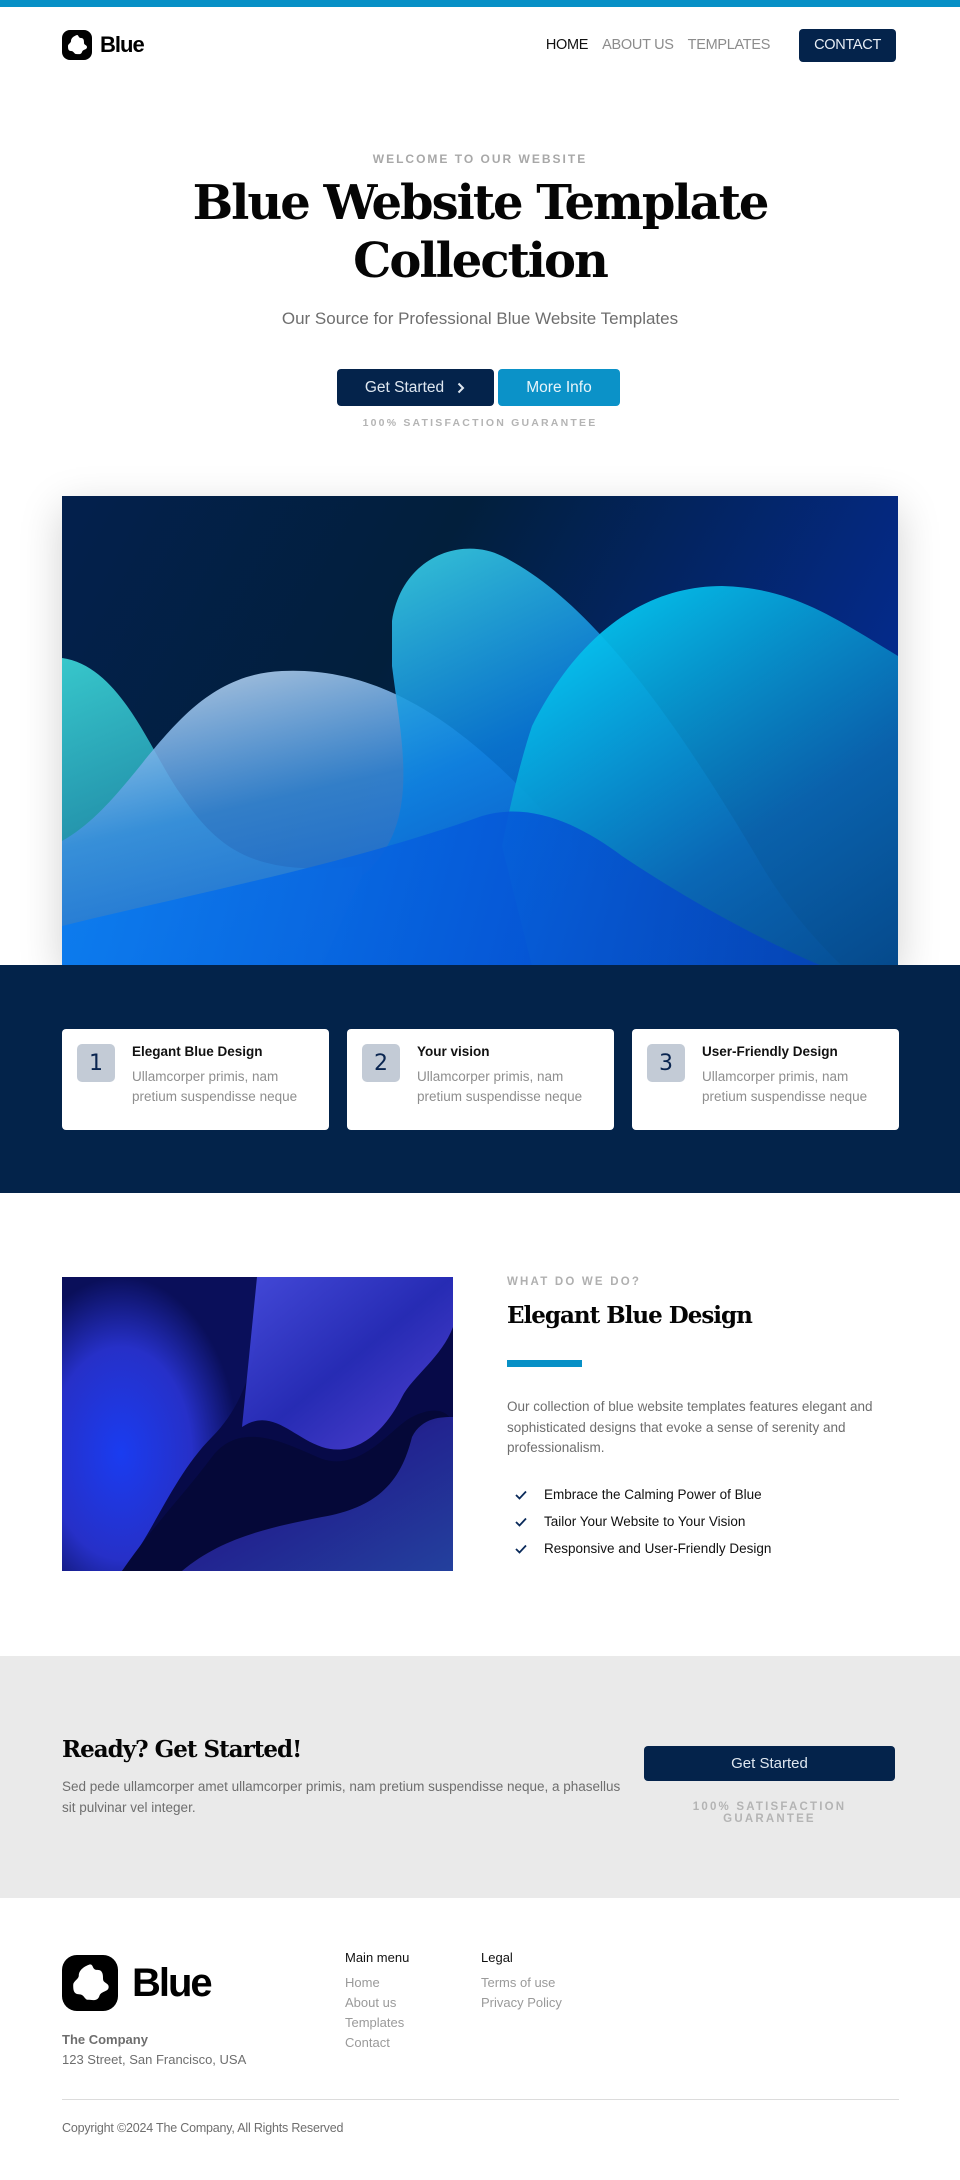 Image resolution: width=960 pixels, height=2180 pixels. I want to click on hero-title: Blue Website Template Collection, so click(480, 232).